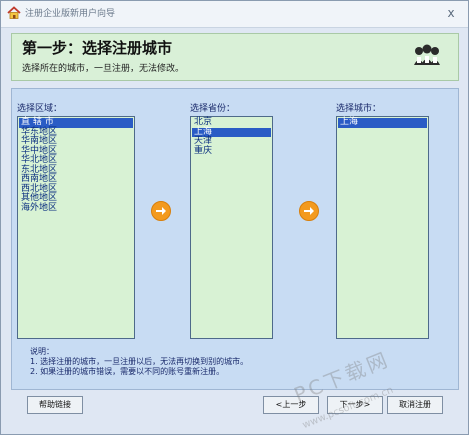  I want to click on province-label: 选择省份：, so click(213, 109).